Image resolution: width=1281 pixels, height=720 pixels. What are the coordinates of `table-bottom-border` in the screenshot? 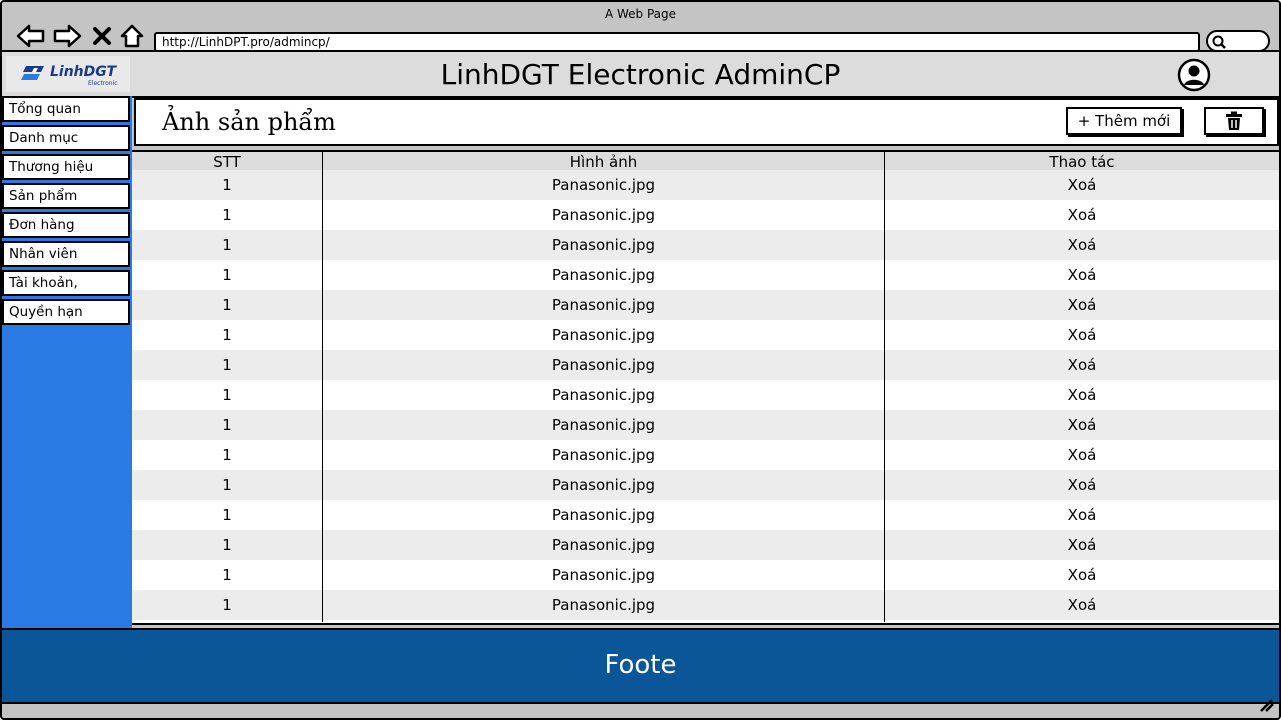 It's located at (705, 624).